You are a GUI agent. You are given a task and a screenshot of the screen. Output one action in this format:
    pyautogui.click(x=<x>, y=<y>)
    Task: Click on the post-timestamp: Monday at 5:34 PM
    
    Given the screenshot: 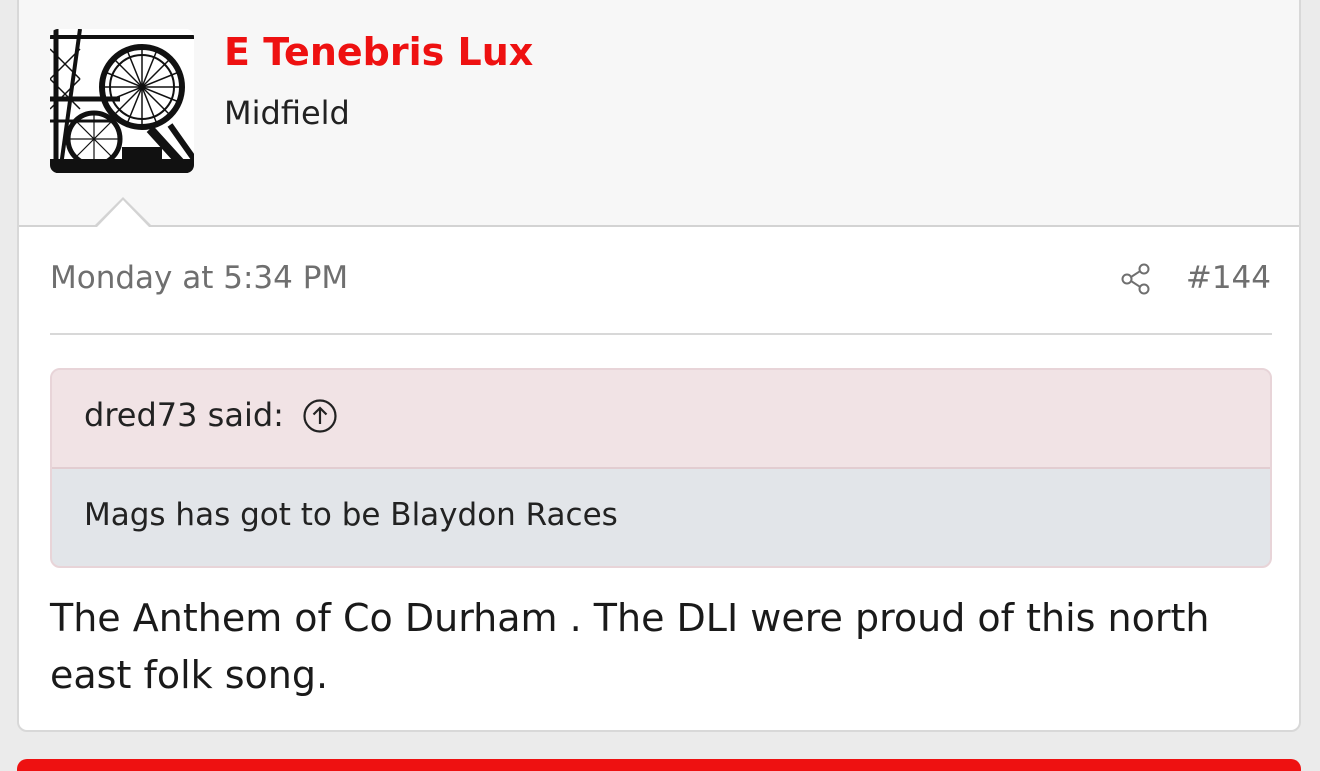 What is the action you would take?
    pyautogui.click(x=199, y=278)
    